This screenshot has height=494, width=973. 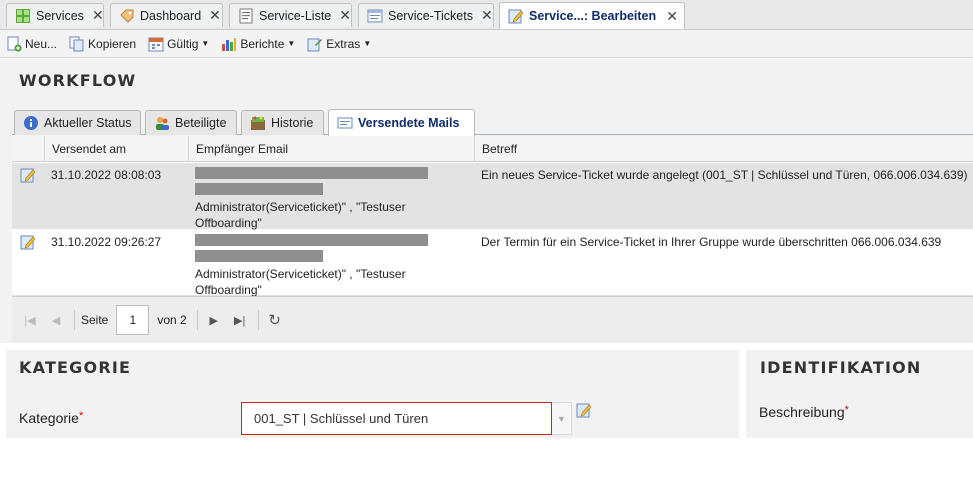 What do you see at coordinates (841, 367) in the screenshot?
I see `identifikation-title: IDENTIFIKATION` at bounding box center [841, 367].